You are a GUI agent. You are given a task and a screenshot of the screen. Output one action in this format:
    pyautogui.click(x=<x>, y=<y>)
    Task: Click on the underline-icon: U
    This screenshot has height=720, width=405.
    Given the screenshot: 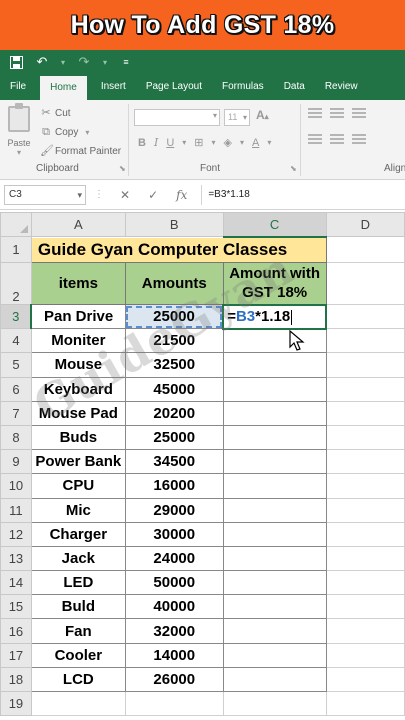 What is the action you would take?
    pyautogui.click(x=170, y=143)
    